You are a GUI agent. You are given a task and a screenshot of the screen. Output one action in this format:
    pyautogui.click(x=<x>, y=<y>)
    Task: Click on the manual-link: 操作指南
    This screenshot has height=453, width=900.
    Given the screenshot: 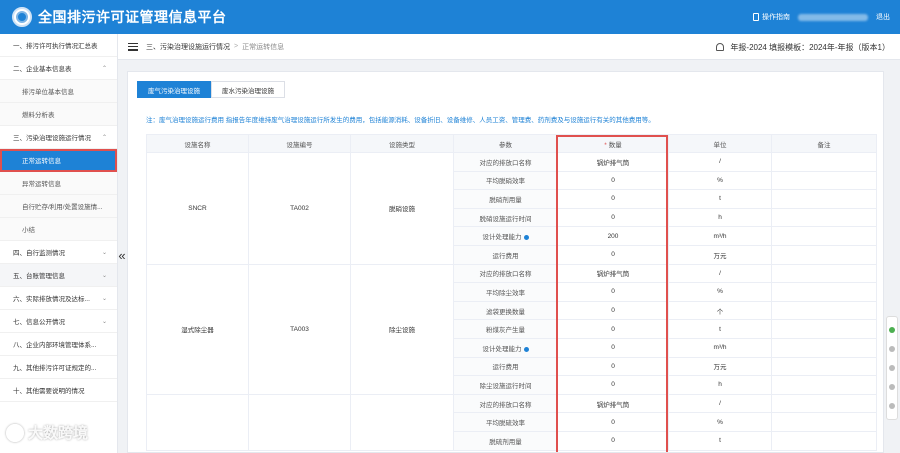 What is the action you would take?
    pyautogui.click(x=771, y=17)
    